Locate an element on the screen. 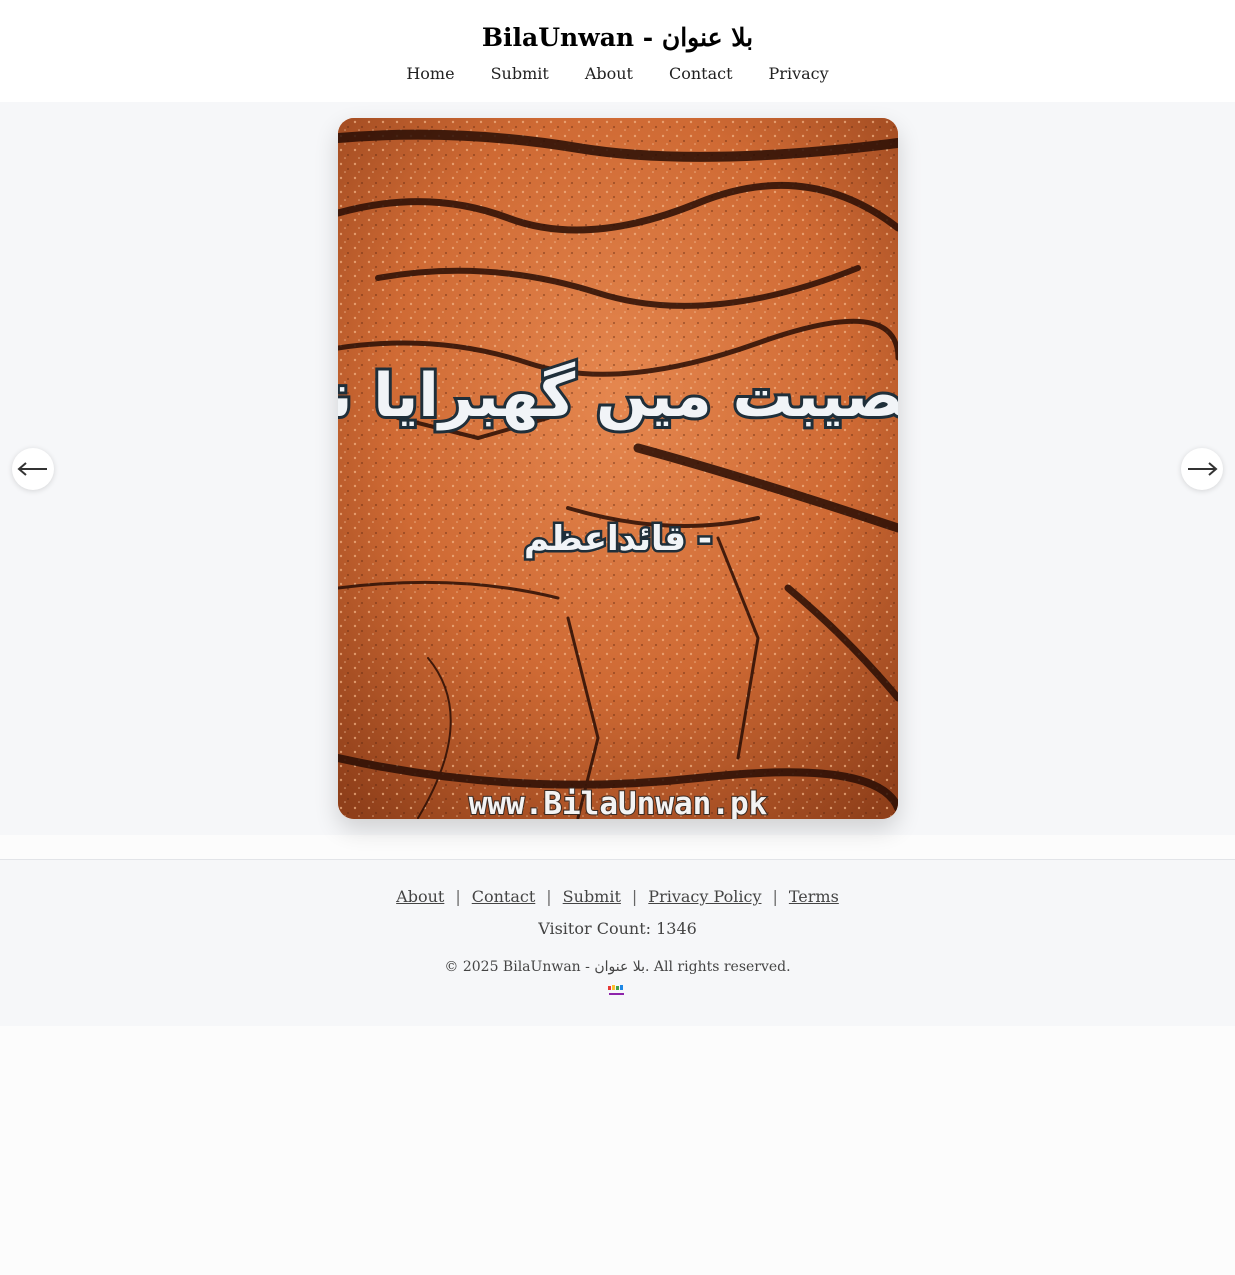 The image size is (1235, 1275). arrow-right-icon is located at coordinates (1203, 469).